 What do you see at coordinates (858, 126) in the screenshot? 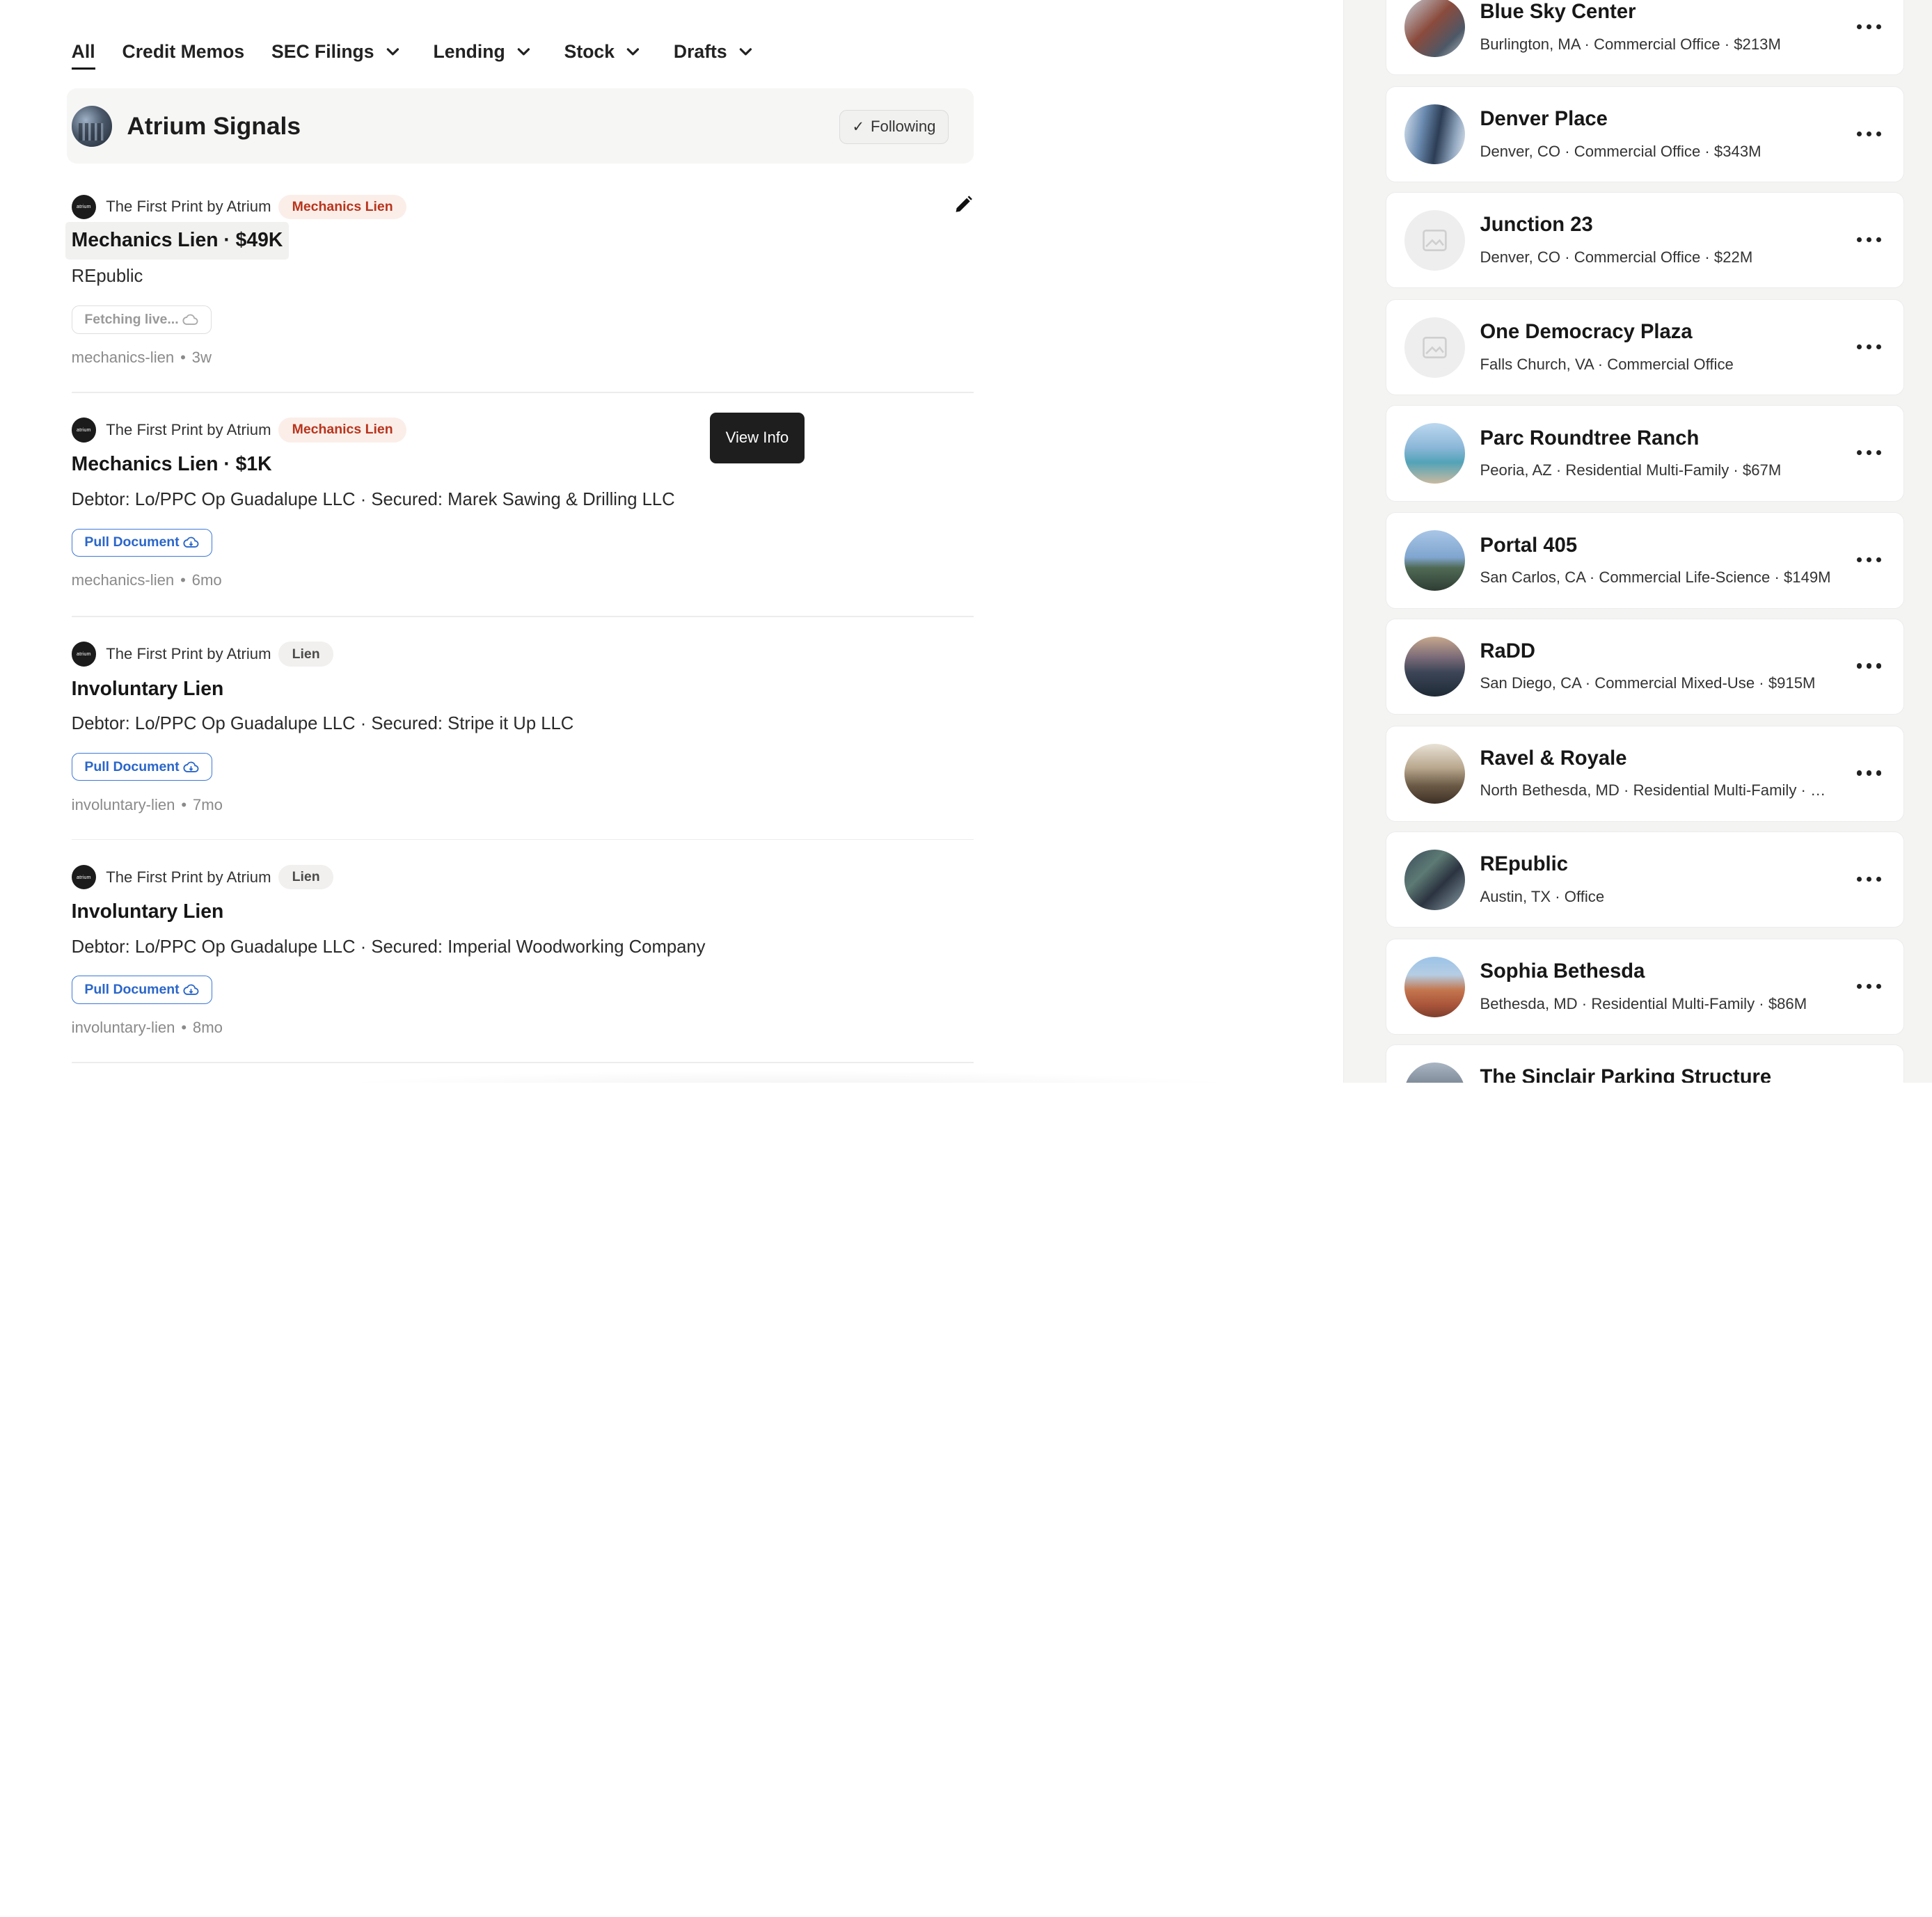
I see `checkmark-icon: ✓` at bounding box center [858, 126].